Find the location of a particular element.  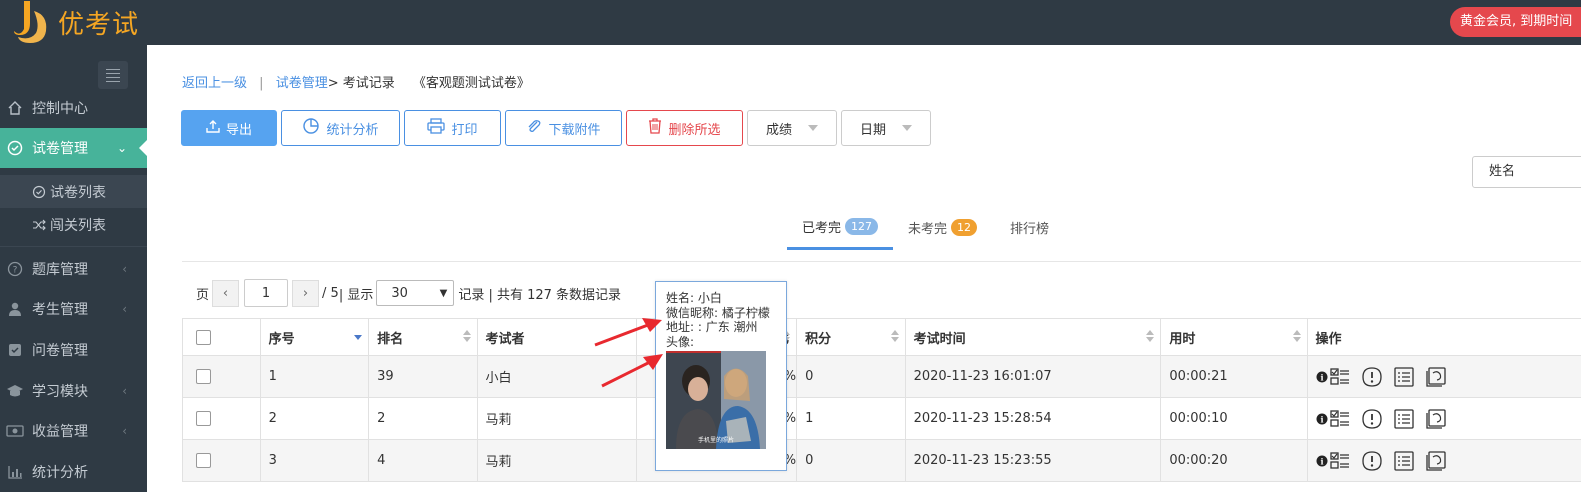

export-button: 导出 is located at coordinates (229, 128).